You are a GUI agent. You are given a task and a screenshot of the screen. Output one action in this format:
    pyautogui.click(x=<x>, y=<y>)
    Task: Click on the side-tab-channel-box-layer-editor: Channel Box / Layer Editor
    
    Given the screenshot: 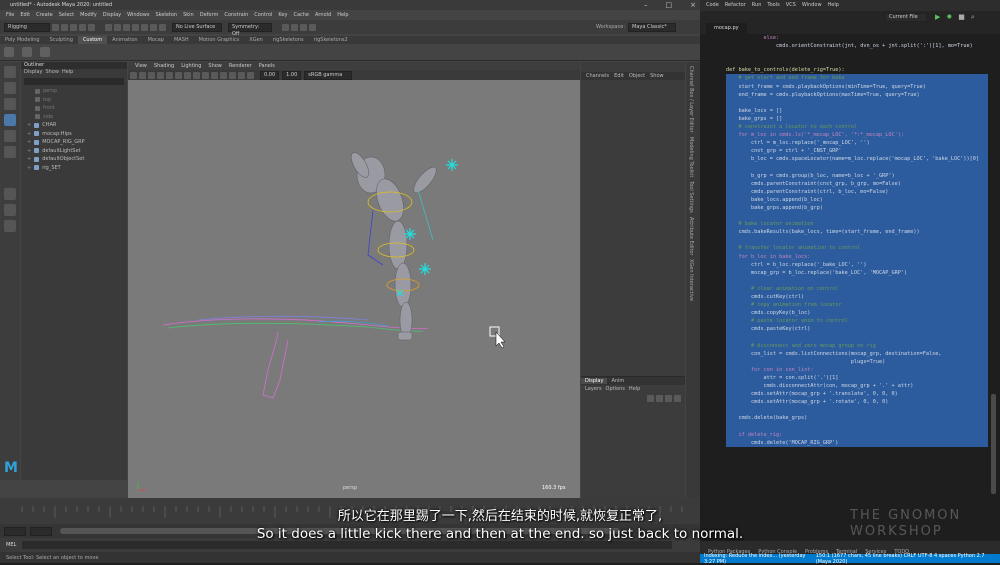 What is the action you would take?
    pyautogui.click(x=691, y=99)
    